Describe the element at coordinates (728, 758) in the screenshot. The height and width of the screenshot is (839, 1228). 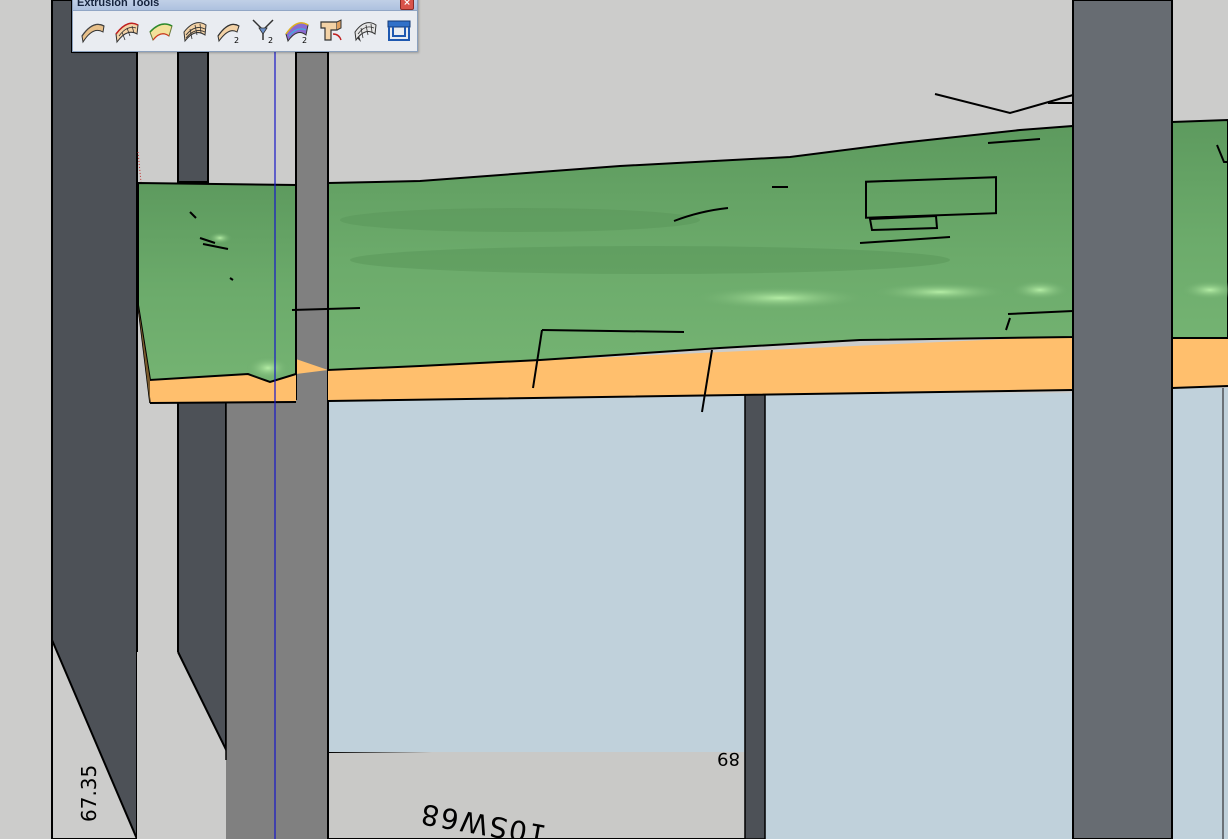
I see `section-mark-label: 89` at that location.